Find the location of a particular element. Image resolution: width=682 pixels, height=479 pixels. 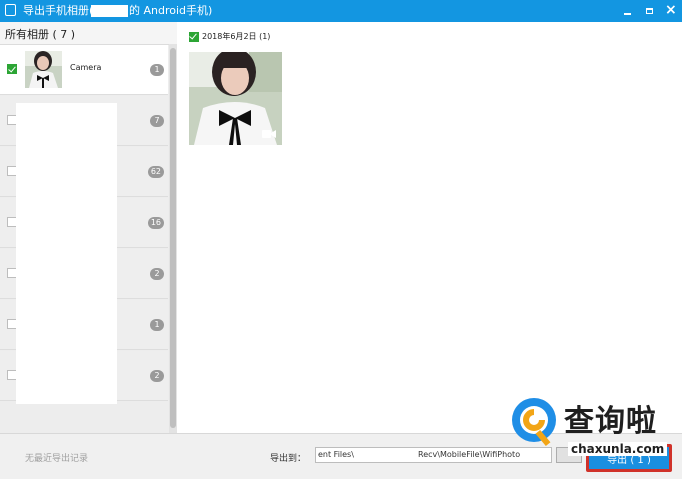

album-count-badge: 7 is located at coordinates (157, 121).